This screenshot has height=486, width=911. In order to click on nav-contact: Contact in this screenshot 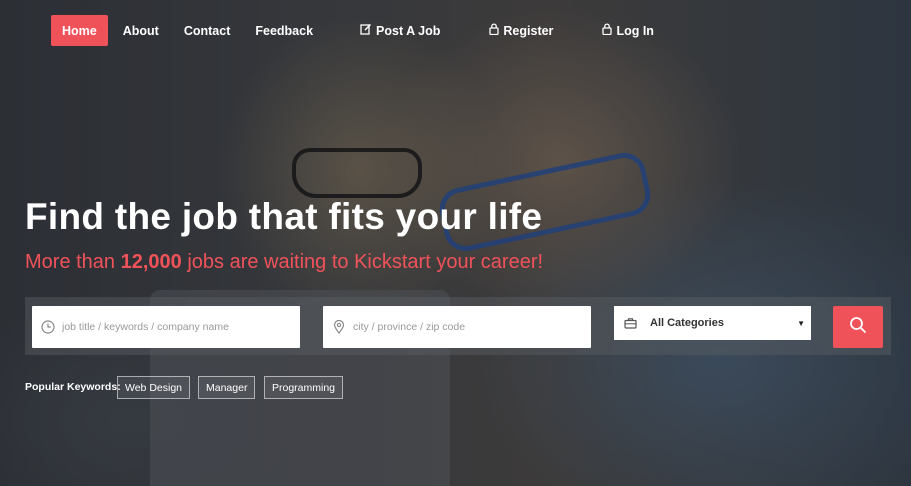, I will do `click(207, 30)`.